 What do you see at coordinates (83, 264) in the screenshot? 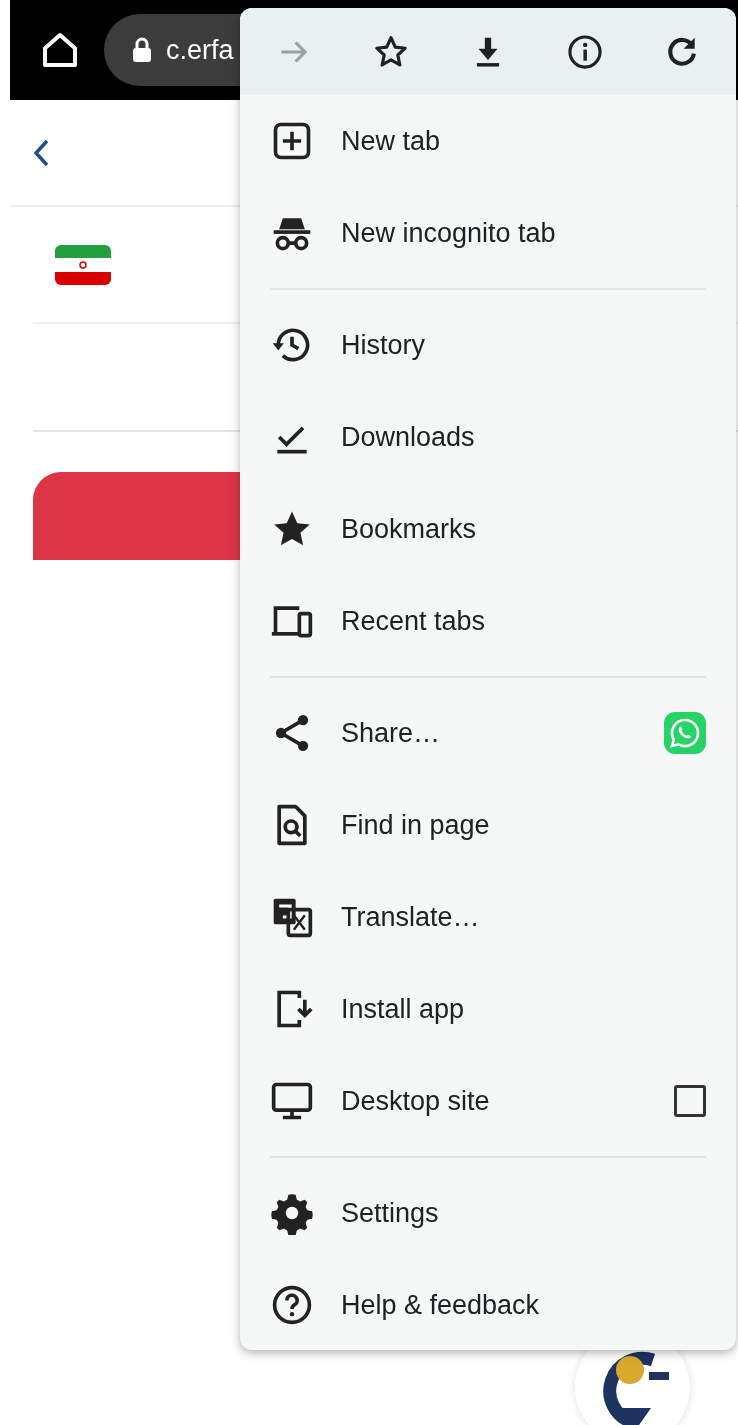
I see `flag-icon` at bounding box center [83, 264].